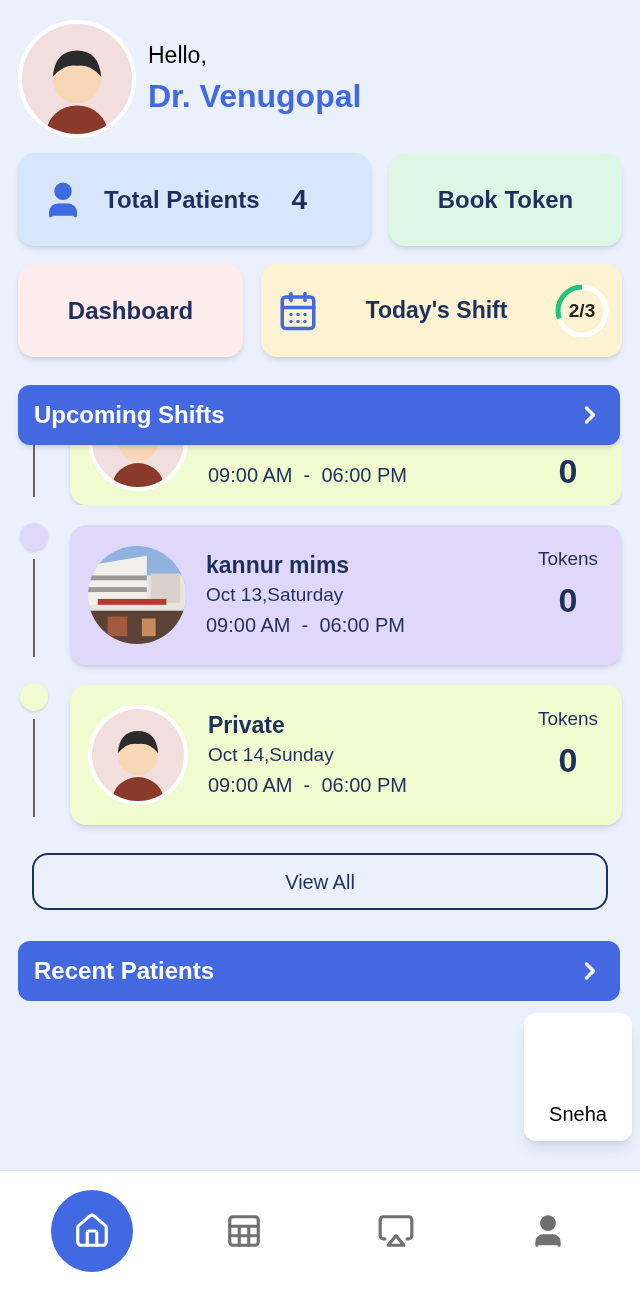 This screenshot has width=640, height=1290. Describe the element at coordinates (299, 199) in the screenshot. I see `patient-count: 4` at that location.